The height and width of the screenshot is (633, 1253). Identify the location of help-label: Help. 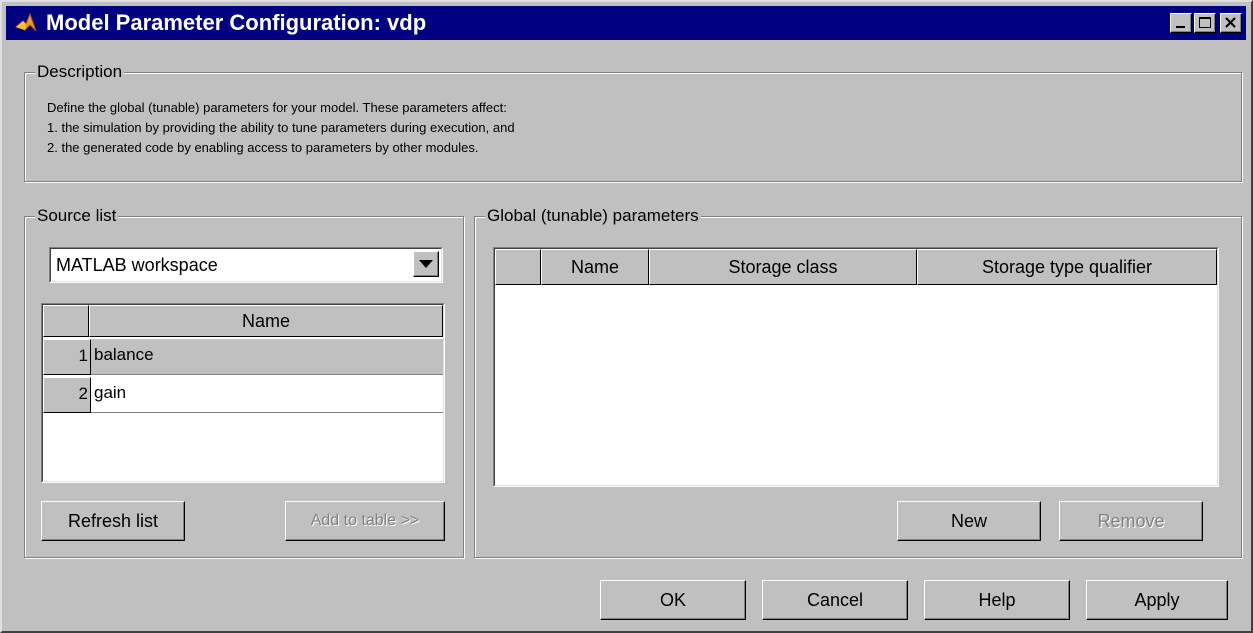
(997, 599).